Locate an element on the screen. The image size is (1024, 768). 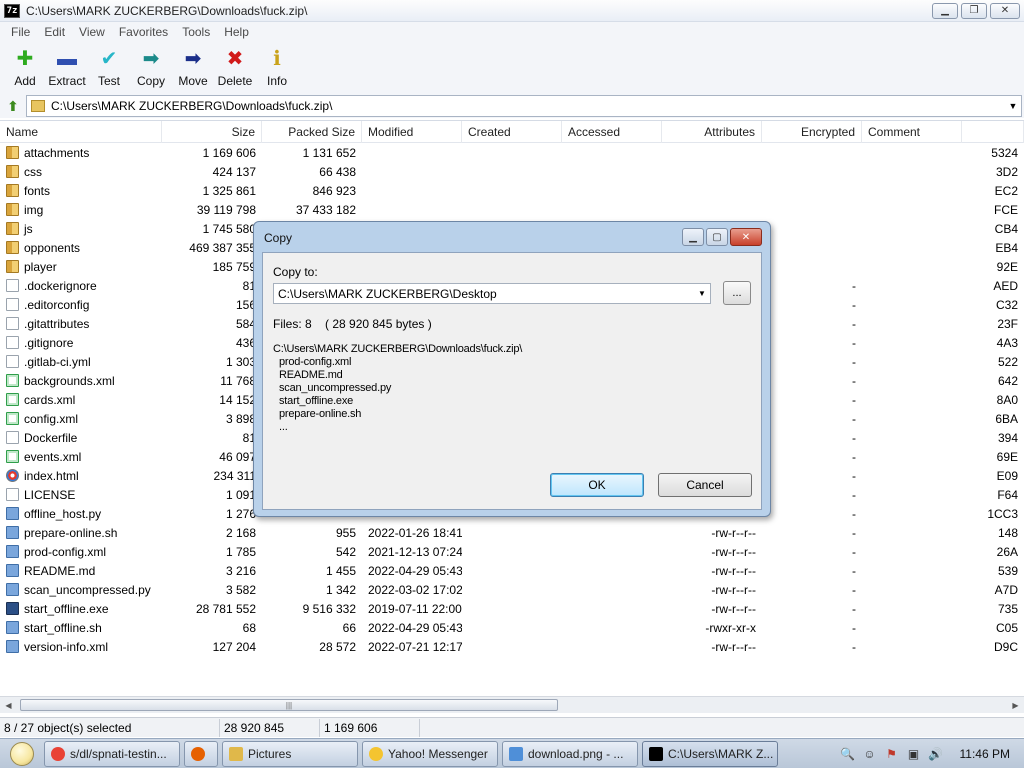
menu-edit: Edit is located at coordinates (54, 32).